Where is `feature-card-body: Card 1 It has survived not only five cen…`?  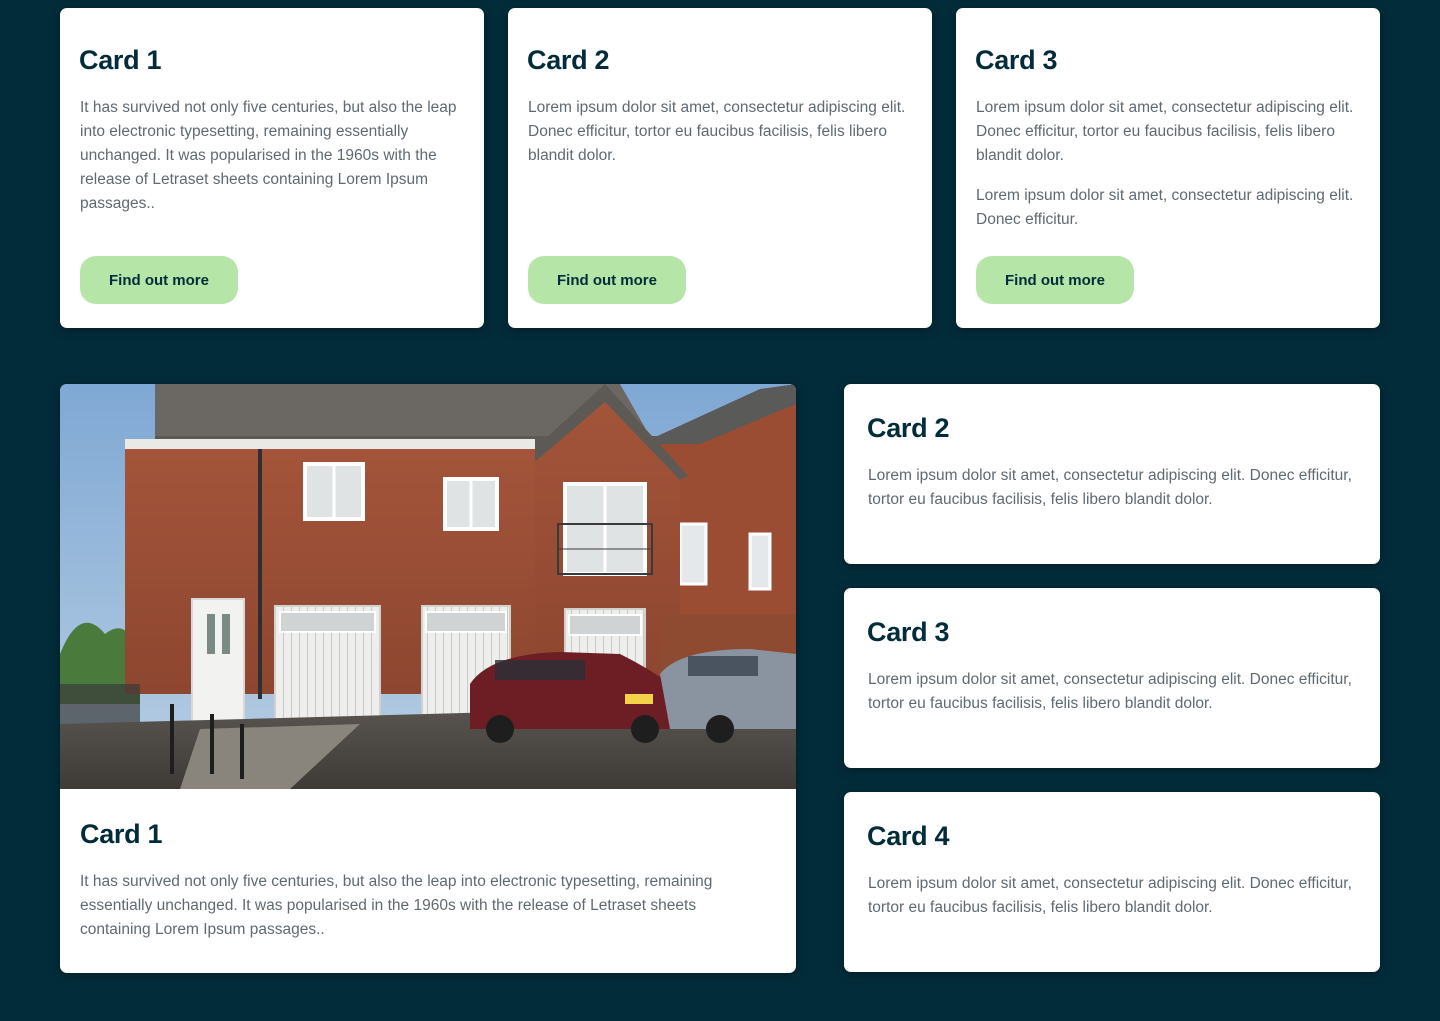
feature-card-body: Card 1 It has survived not only five cen… is located at coordinates (415, 880).